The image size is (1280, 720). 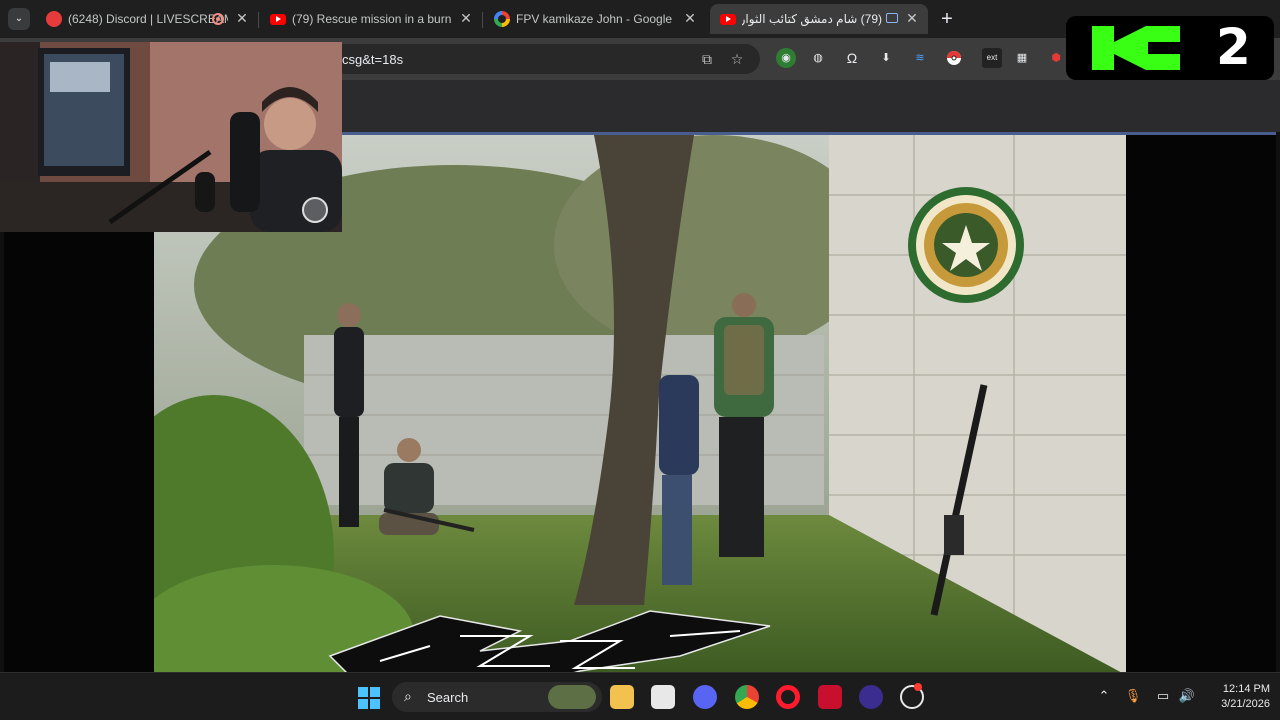 I want to click on volume-icon: 🔊, so click(x=1187, y=696).